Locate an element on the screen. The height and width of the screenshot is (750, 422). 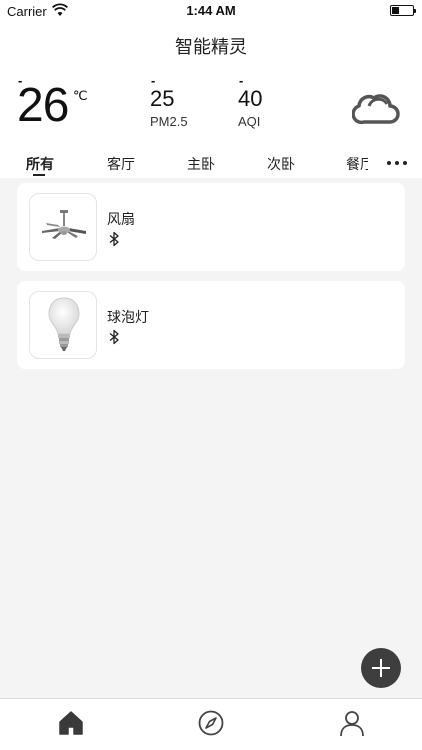
status-time: 1:44 AM is located at coordinates (211, 10).